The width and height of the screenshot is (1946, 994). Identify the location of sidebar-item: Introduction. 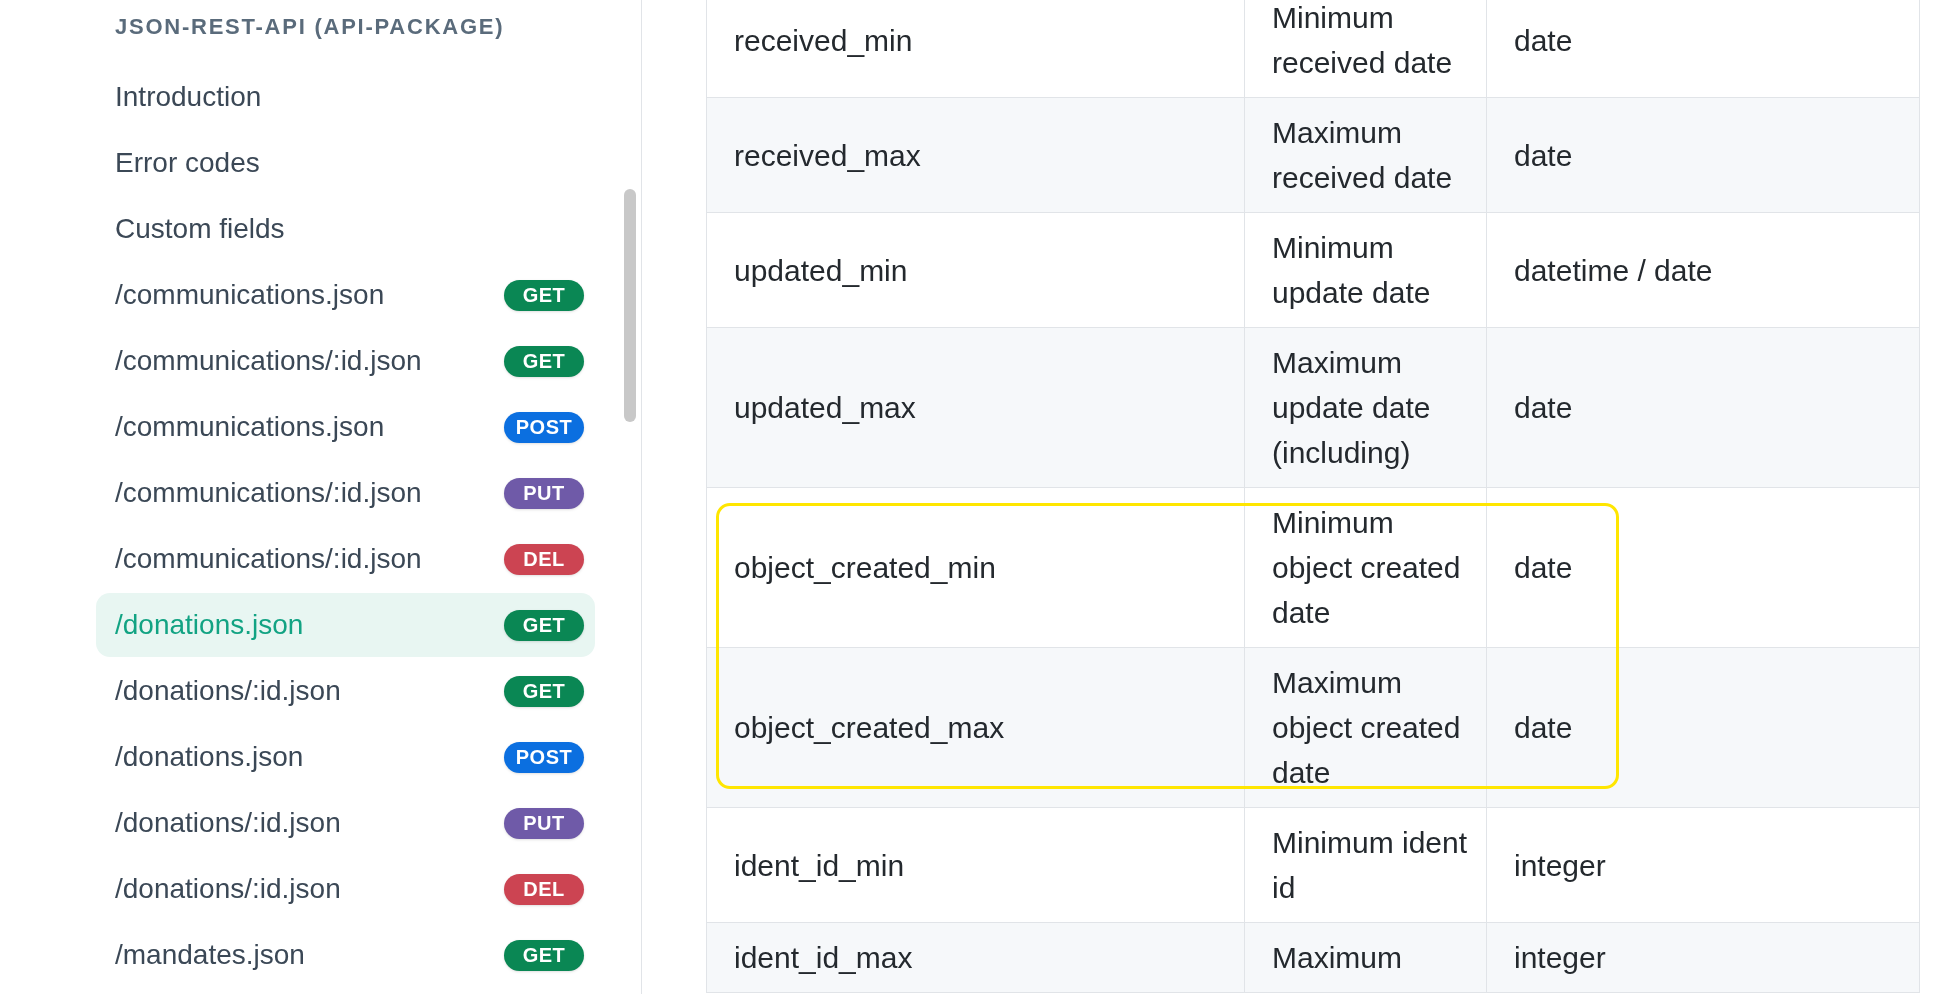
(345, 97).